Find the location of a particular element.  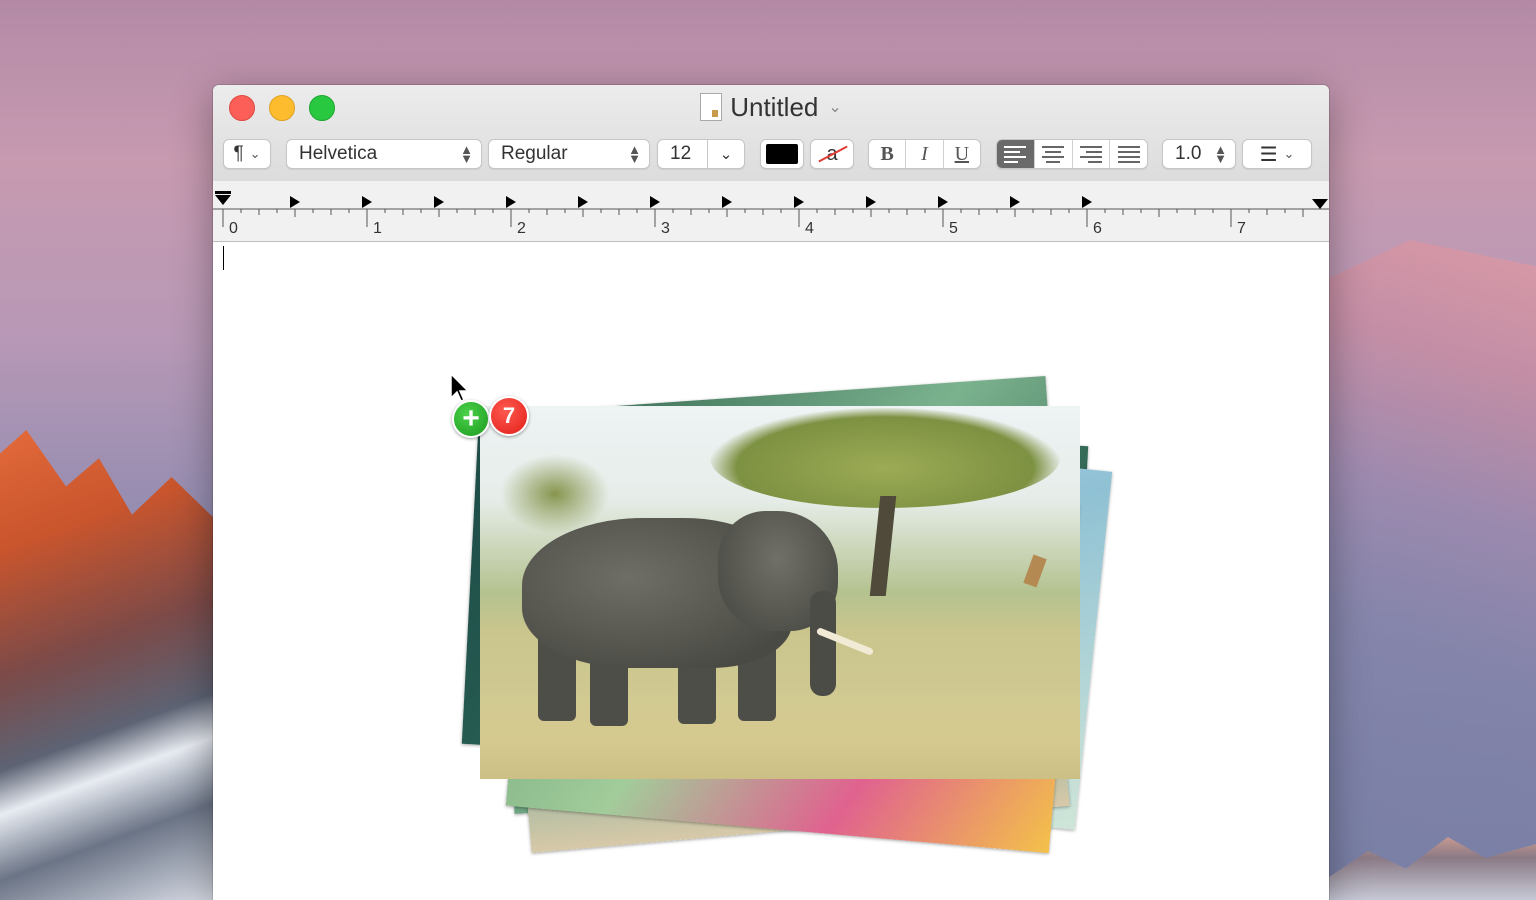

align-right-icon is located at coordinates (1090, 154).